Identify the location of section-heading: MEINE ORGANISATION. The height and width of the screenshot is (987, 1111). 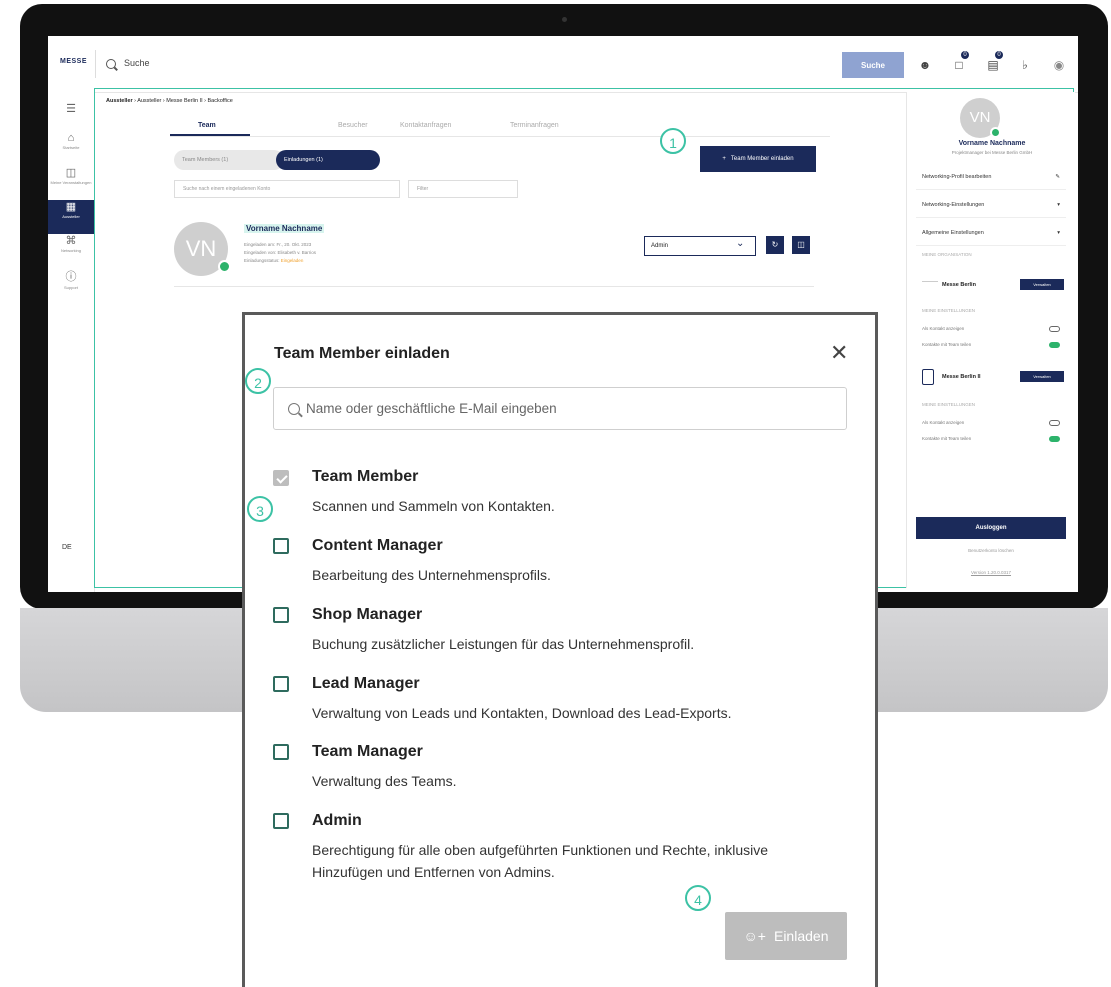
(947, 254).